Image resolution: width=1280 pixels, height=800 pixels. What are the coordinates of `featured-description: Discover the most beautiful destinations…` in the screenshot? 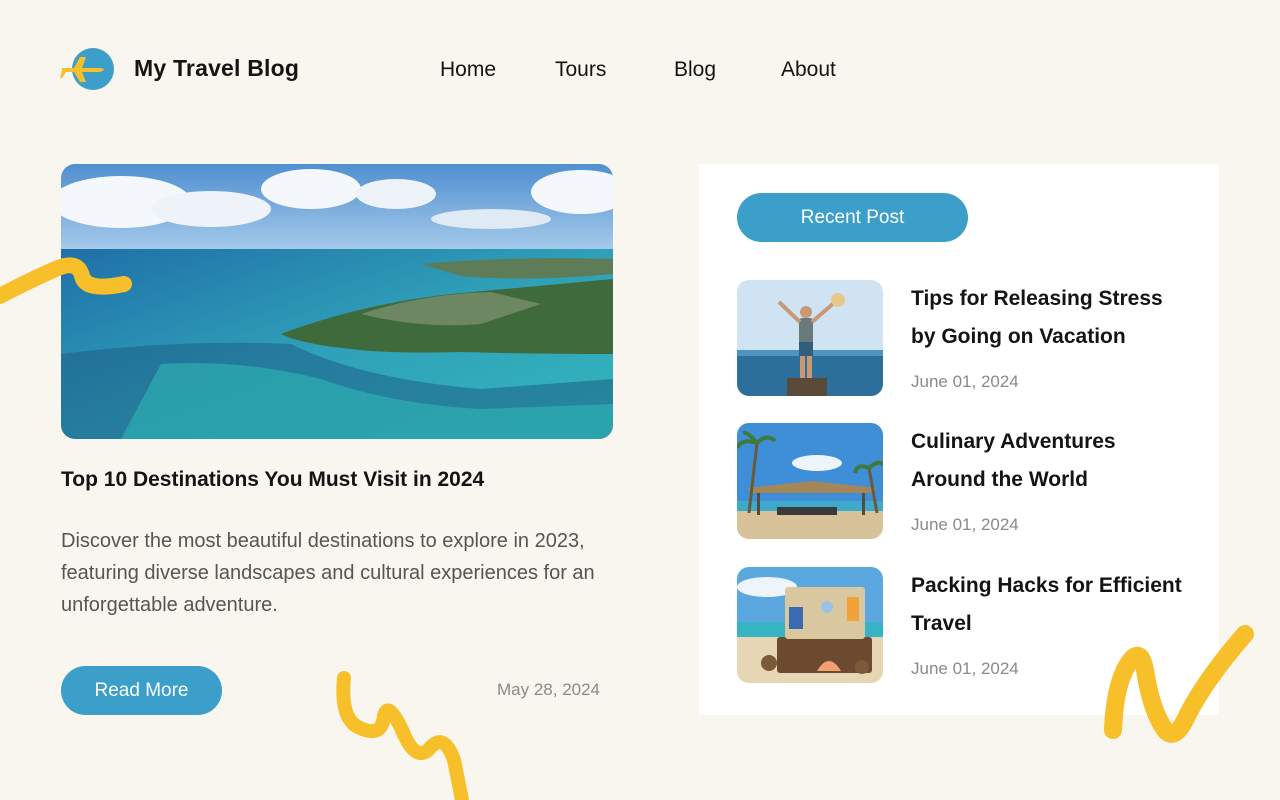 It's located at (328, 573).